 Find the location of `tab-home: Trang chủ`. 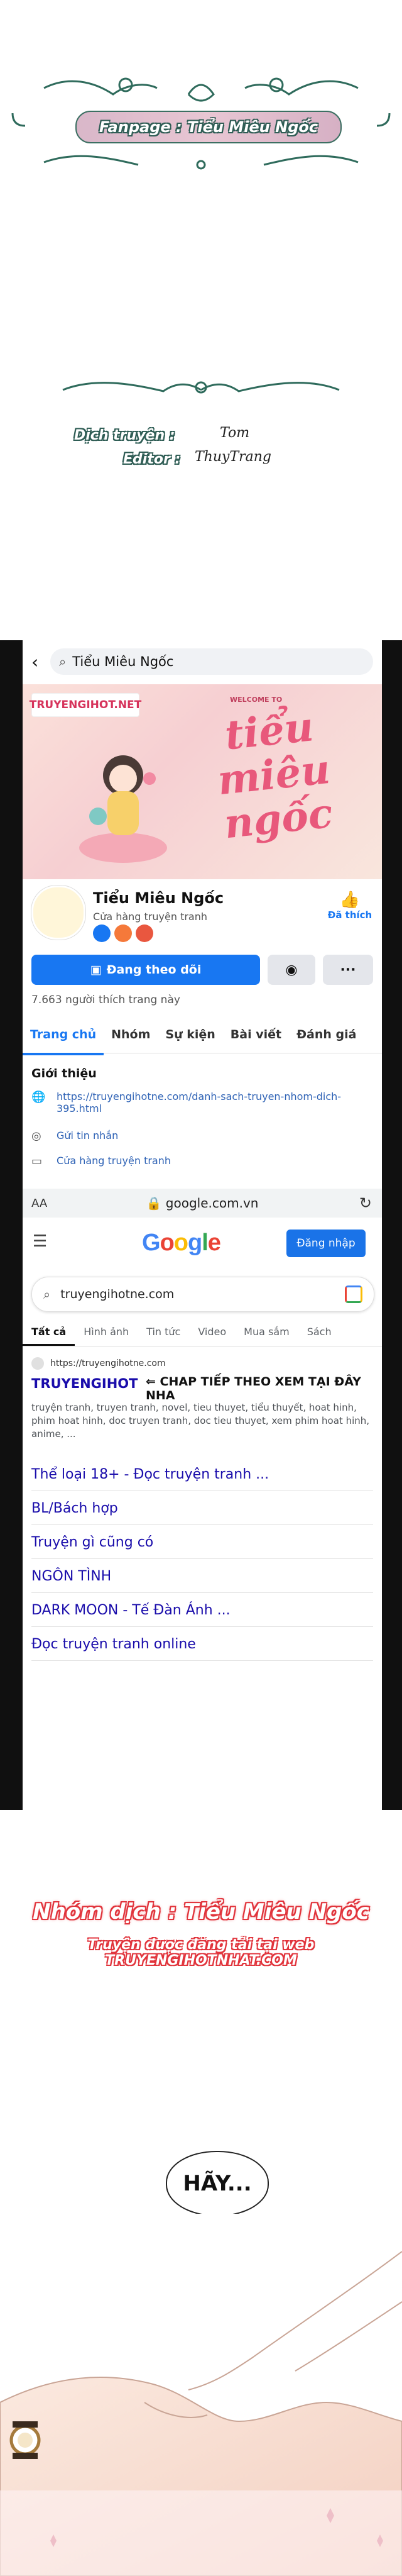

tab-home: Trang chủ is located at coordinates (64, 1036).